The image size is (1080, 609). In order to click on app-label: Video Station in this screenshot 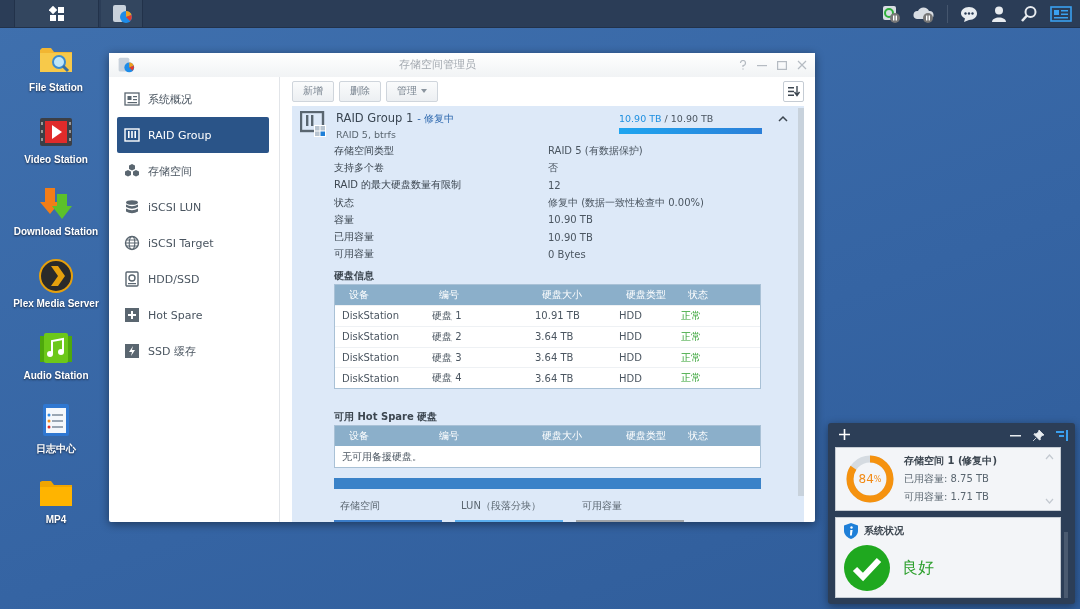, I will do `click(56, 159)`.